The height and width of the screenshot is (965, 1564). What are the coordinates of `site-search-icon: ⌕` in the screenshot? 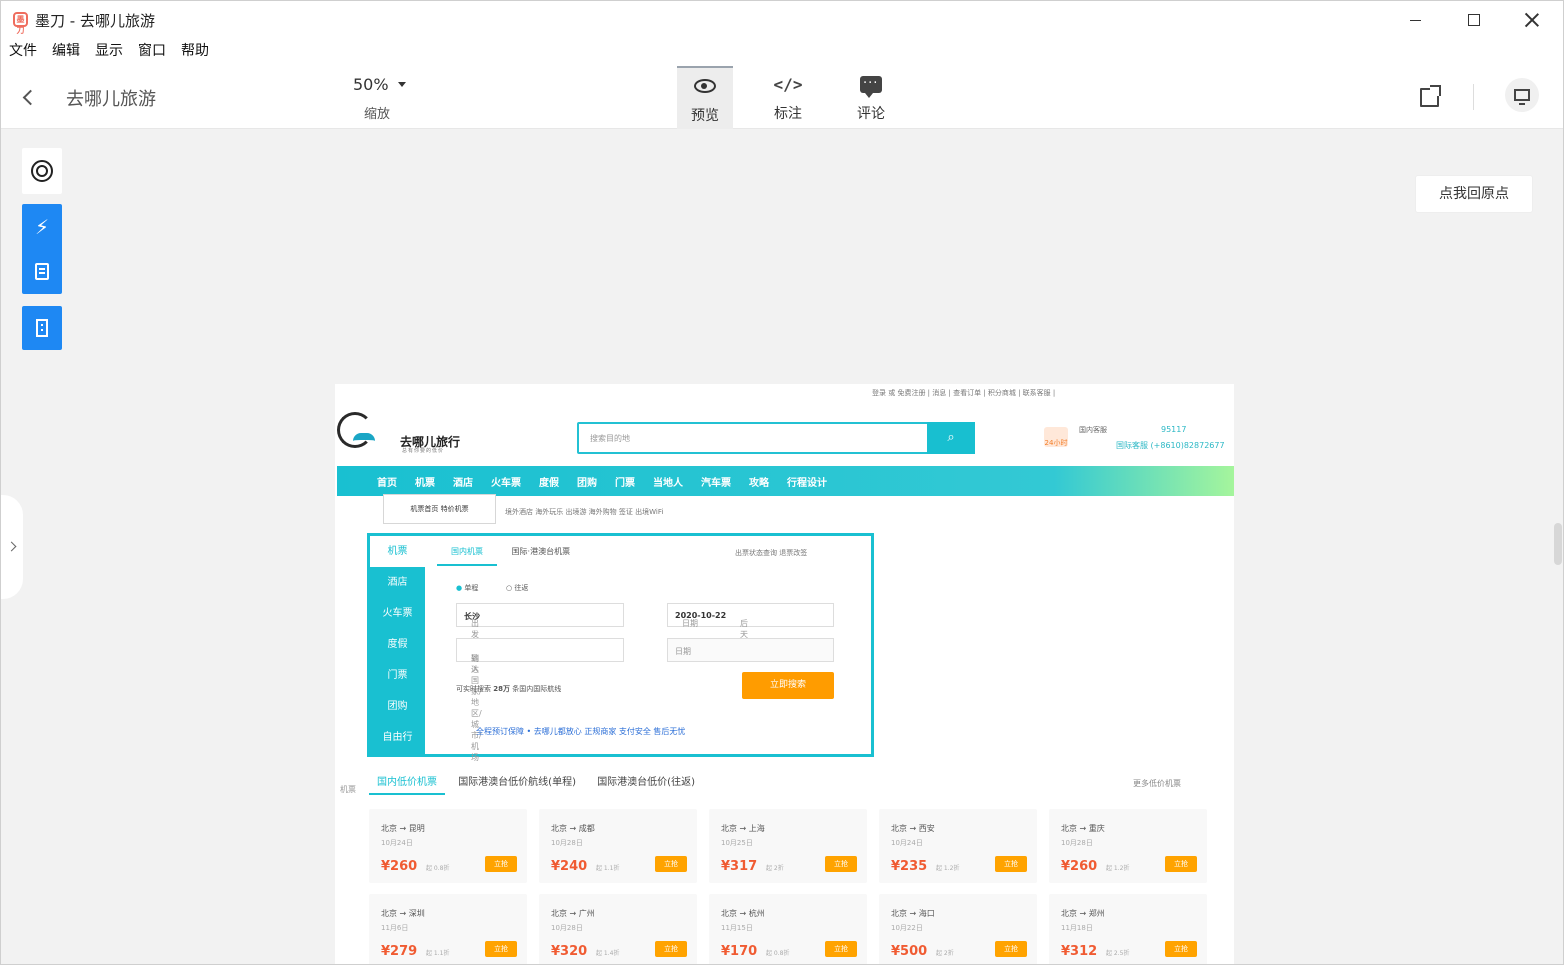 It's located at (951, 438).